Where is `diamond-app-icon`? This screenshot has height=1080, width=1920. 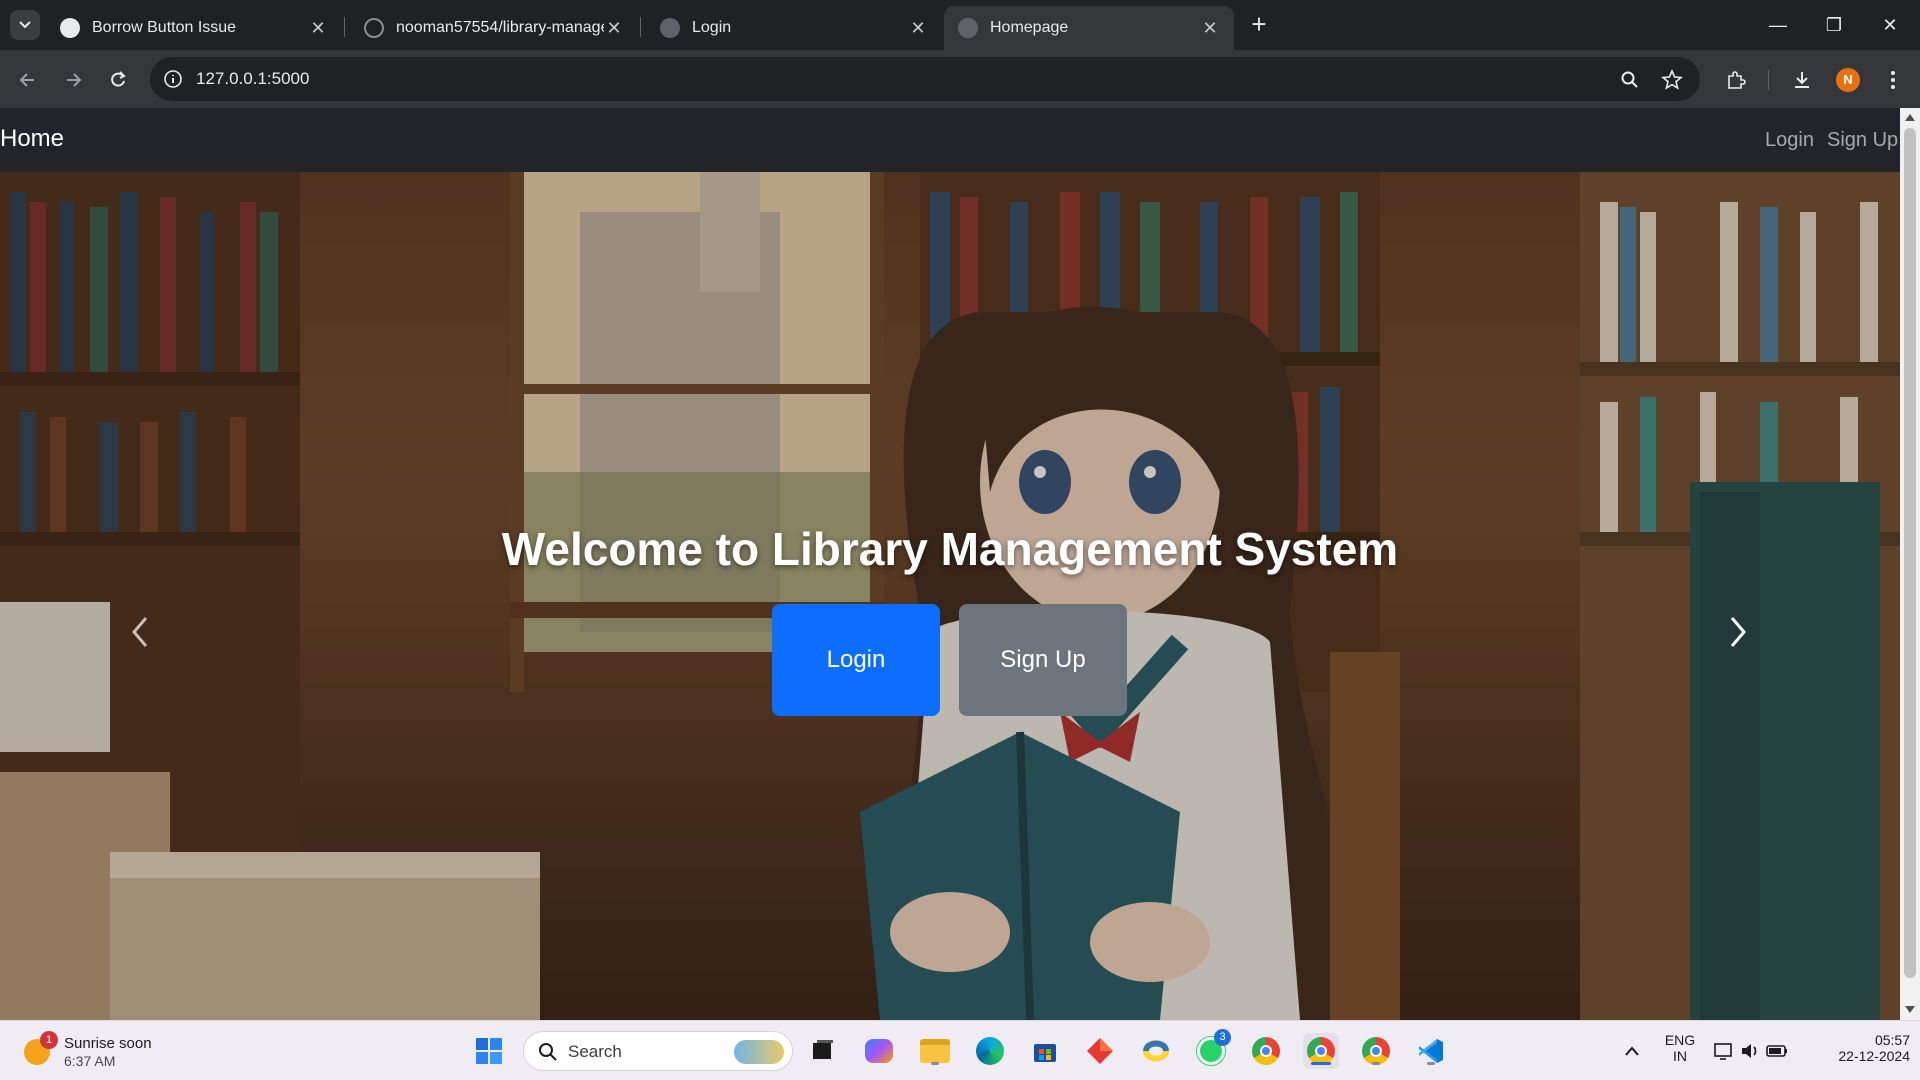
diamond-app-icon is located at coordinates (1100, 1051).